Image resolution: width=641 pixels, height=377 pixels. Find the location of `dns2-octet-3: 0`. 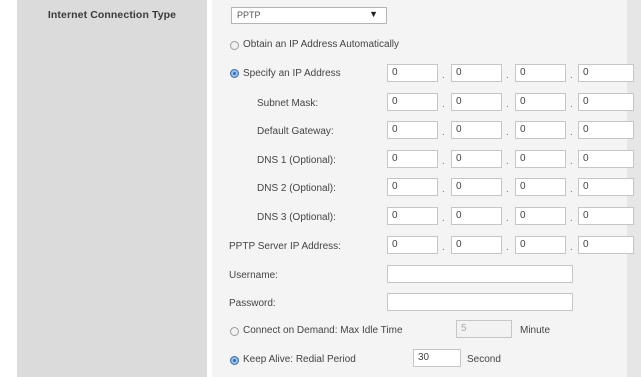

dns2-octet-3: 0 is located at coordinates (540, 187).